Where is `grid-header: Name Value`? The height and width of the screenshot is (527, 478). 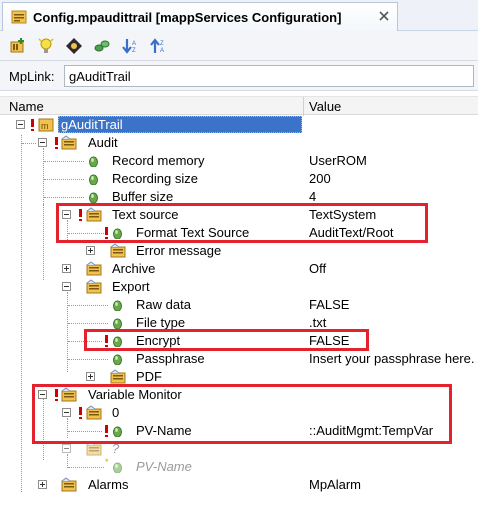
grid-header: Name Value is located at coordinates (239, 106).